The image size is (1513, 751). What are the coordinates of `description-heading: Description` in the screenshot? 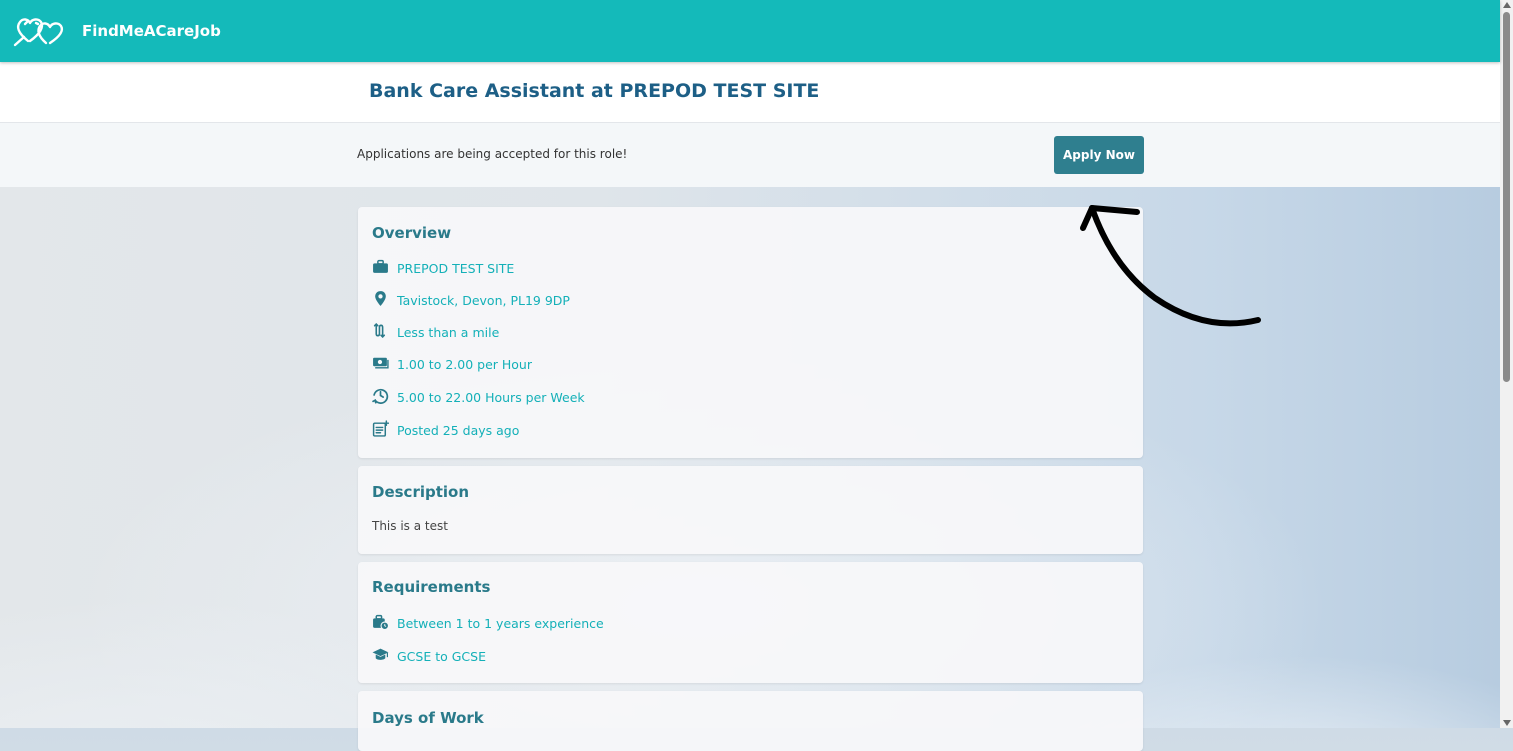 It's located at (421, 492).